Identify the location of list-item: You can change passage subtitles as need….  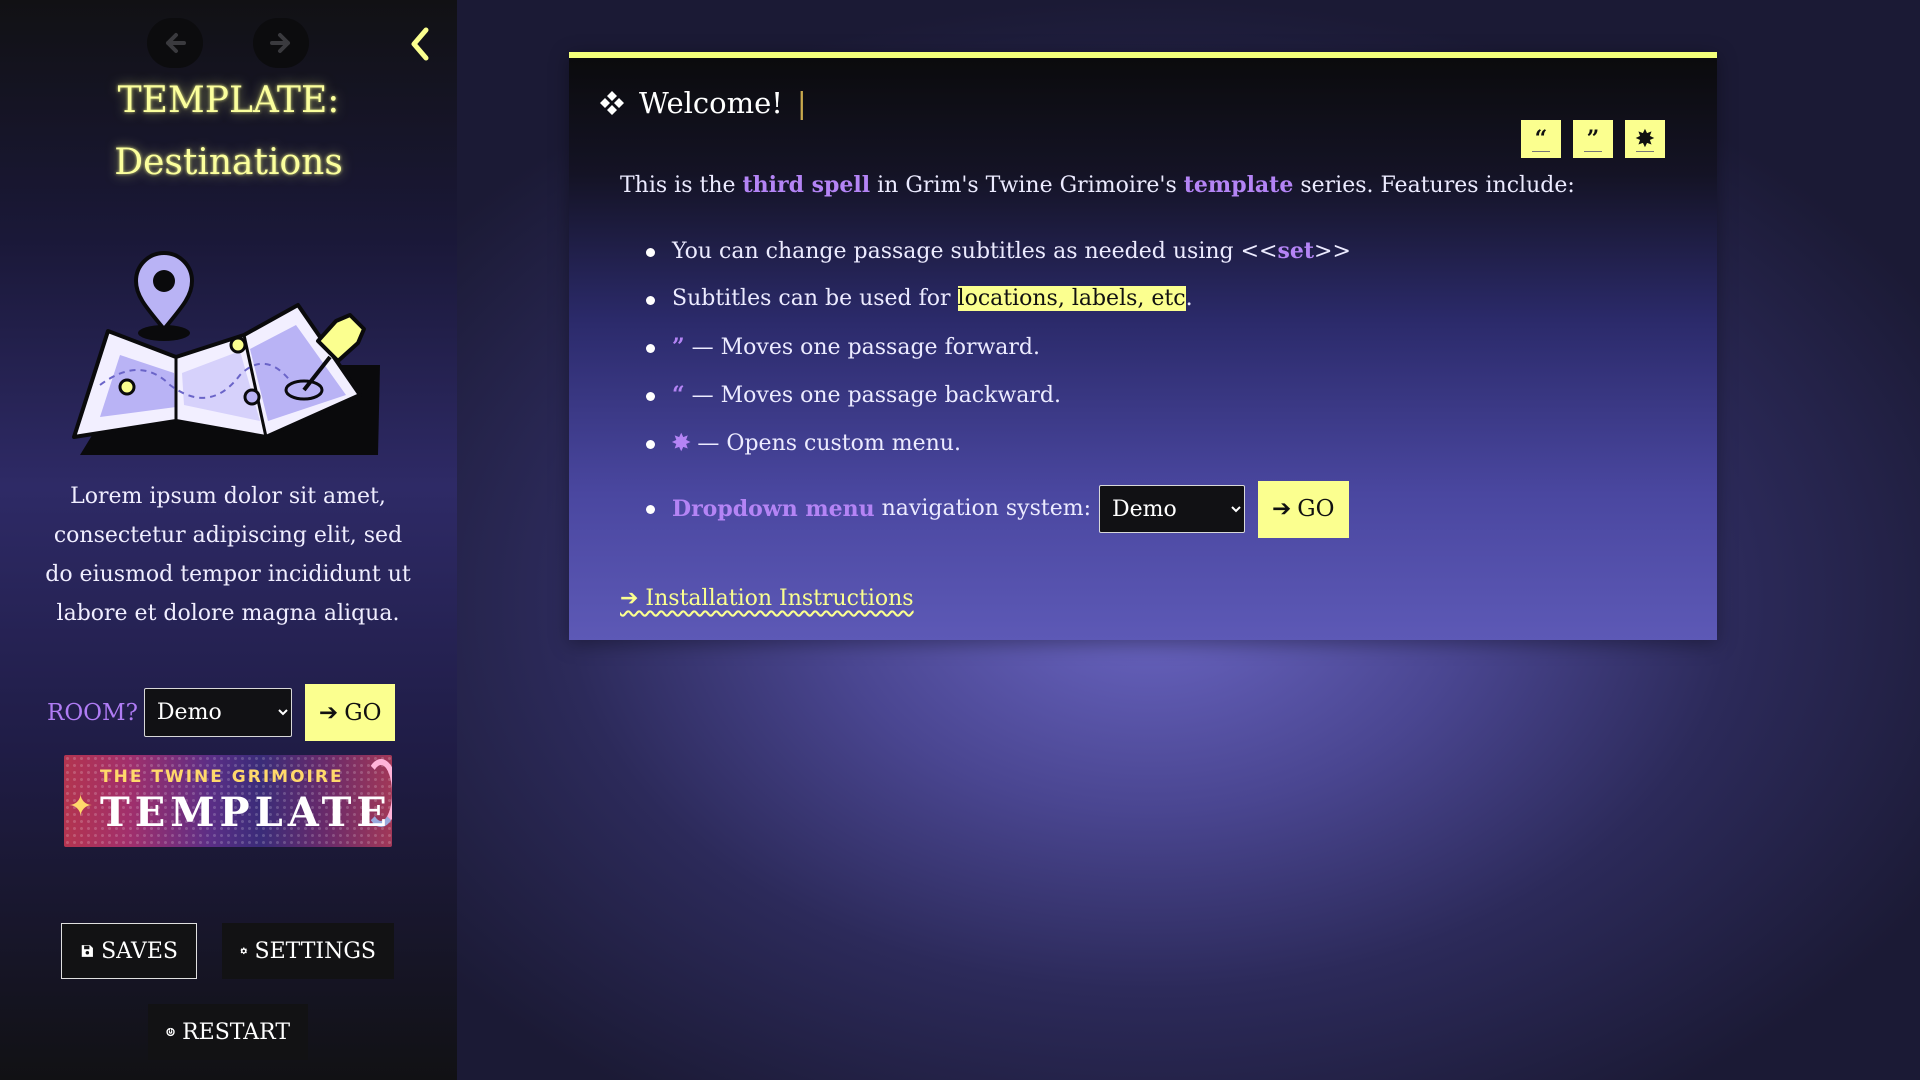
(1150, 255).